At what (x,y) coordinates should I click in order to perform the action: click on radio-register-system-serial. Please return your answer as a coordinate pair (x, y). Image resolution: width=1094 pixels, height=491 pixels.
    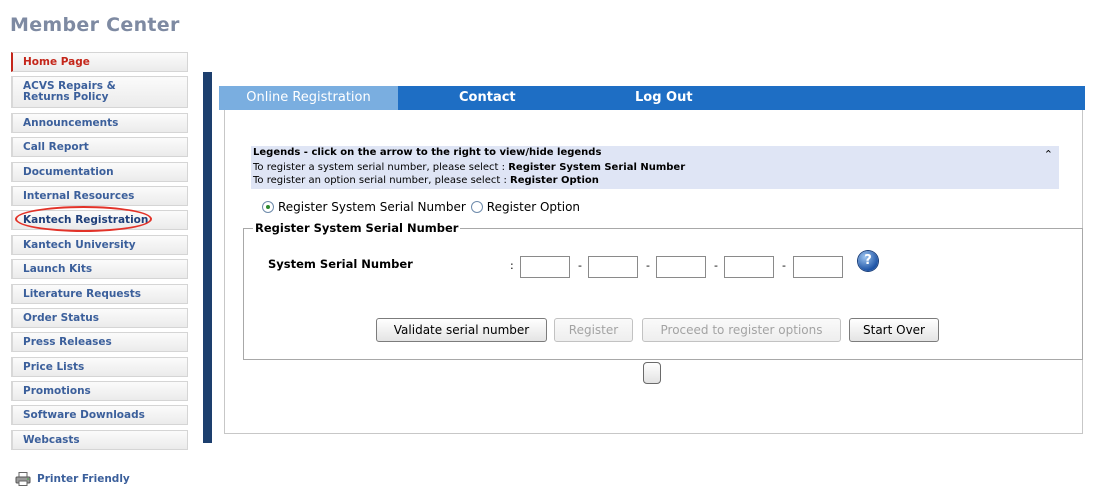
    Looking at the image, I should click on (268, 207).